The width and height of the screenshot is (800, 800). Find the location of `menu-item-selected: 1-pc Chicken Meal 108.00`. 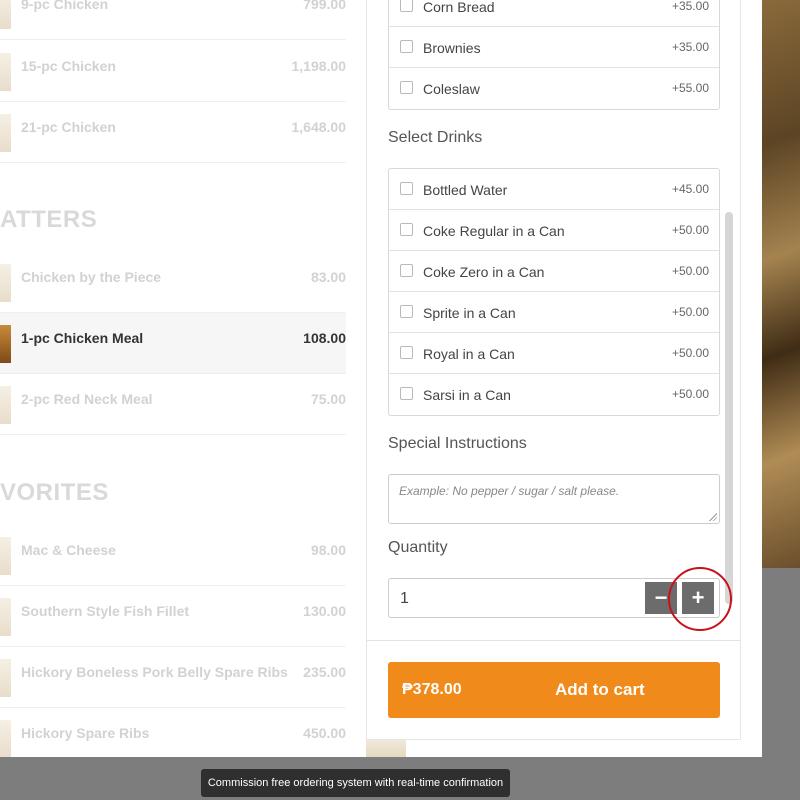

menu-item-selected: 1-pc Chicken Meal 108.00 is located at coordinates (173, 343).